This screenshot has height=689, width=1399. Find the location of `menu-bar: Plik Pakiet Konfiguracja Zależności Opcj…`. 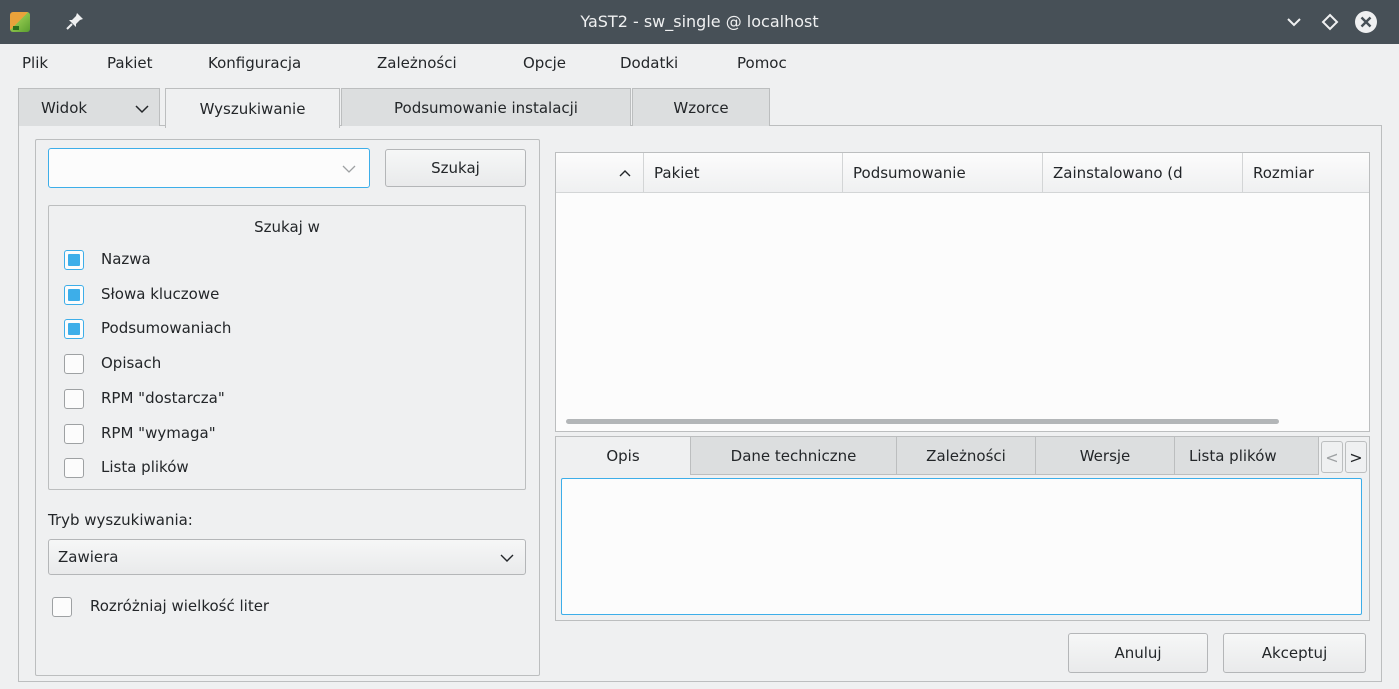

menu-bar: Plik Pakiet Konfiguracja Zależności Opcj… is located at coordinates (699, 64).